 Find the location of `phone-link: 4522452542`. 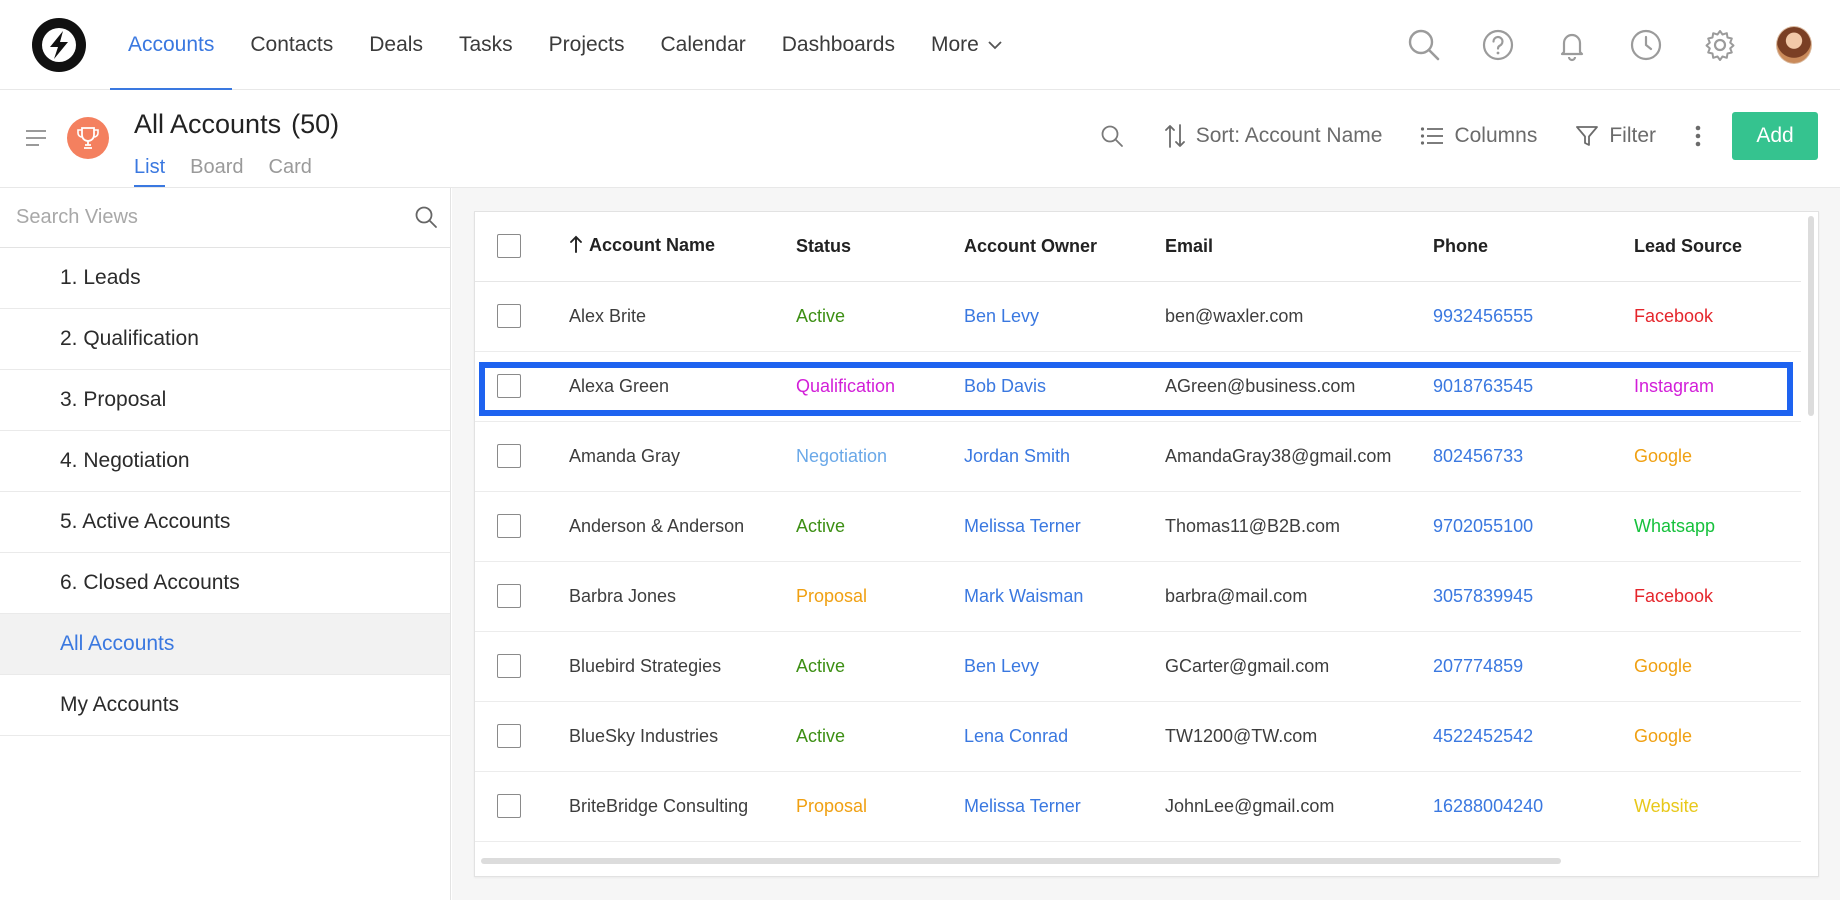

phone-link: 4522452542 is located at coordinates (1533, 736).